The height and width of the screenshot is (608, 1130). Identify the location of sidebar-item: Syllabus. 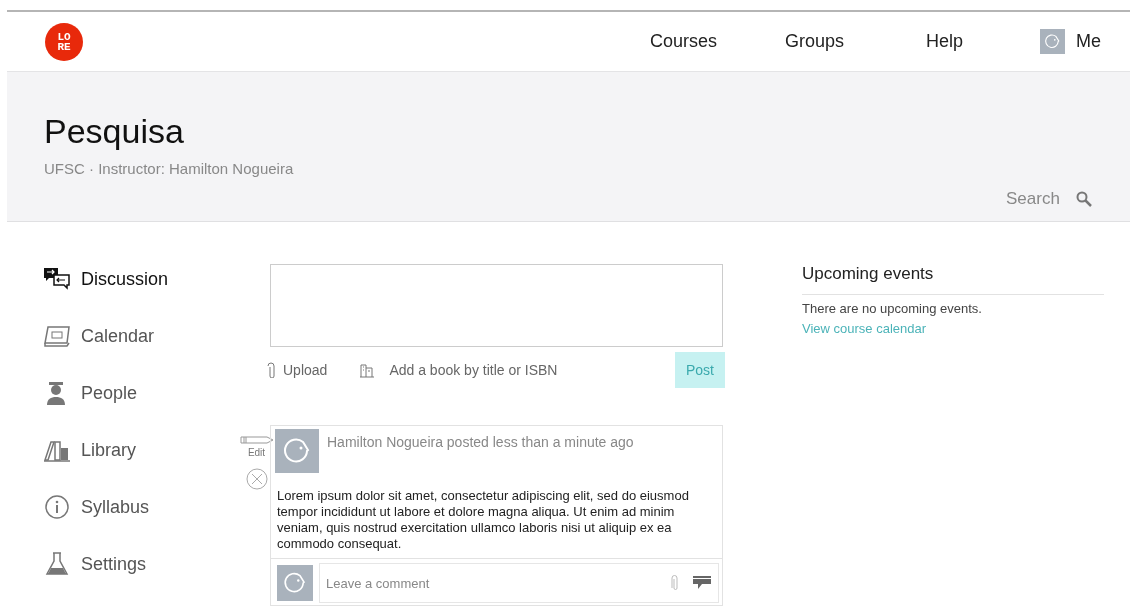
(143, 507).